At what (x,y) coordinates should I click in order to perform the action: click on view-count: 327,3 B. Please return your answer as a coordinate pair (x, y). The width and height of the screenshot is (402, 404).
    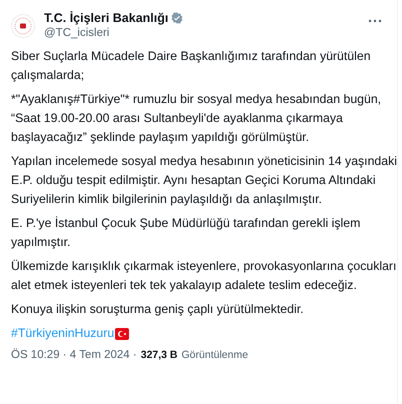
    Looking at the image, I should click on (159, 355).